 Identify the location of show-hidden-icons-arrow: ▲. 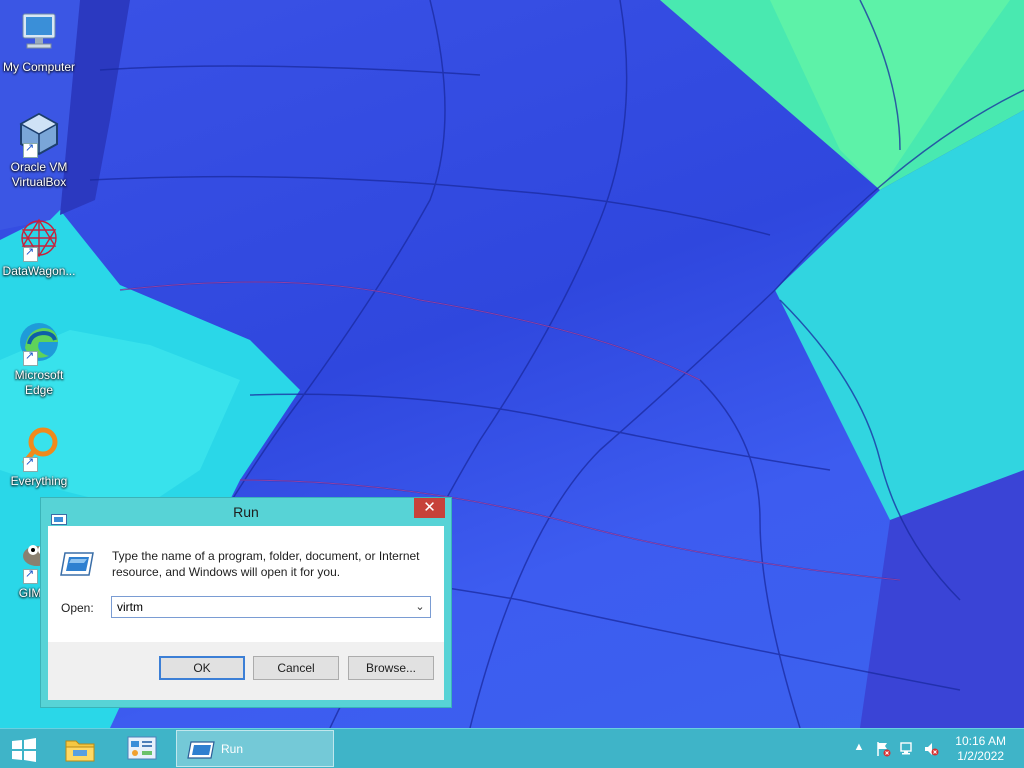
(859, 749).